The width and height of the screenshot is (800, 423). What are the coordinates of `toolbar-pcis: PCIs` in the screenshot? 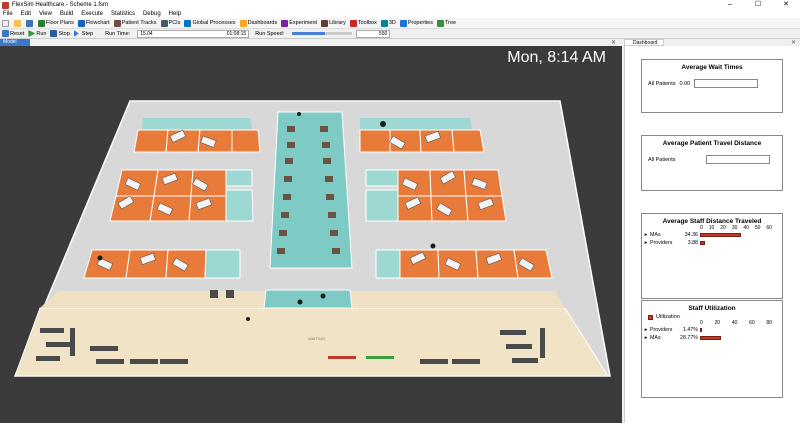 It's located at (170, 23).